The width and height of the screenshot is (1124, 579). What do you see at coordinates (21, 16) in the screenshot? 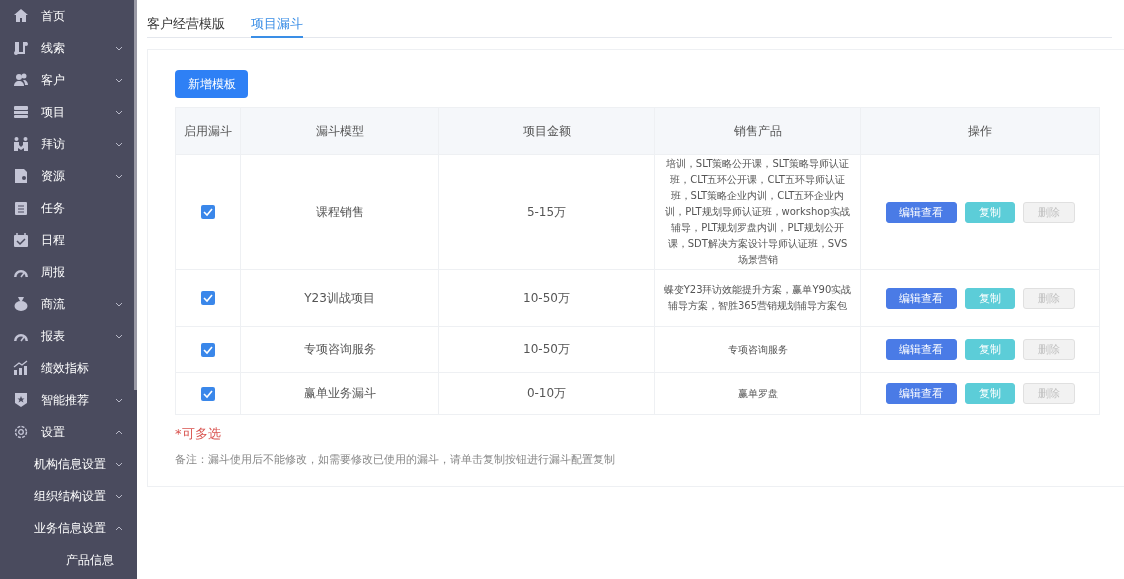
I see `house-icon` at bounding box center [21, 16].